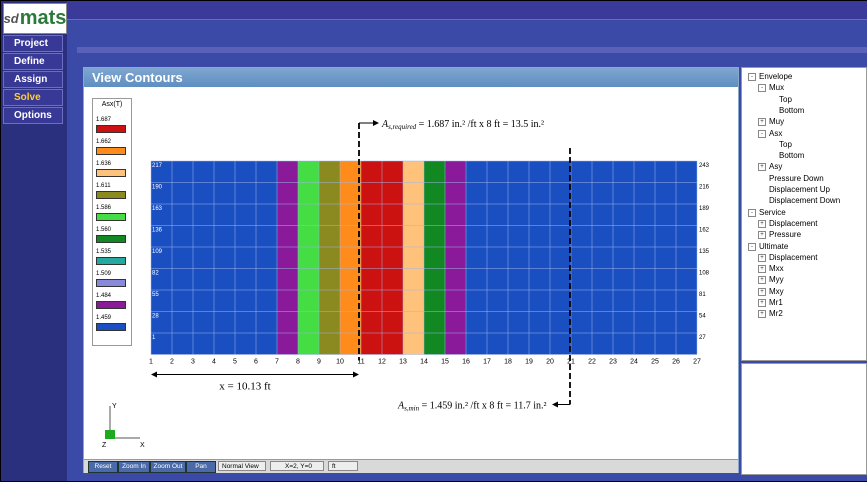 Image resolution: width=867 pixels, height=482 pixels. I want to click on menu-item-assign: Assign, so click(33, 79).